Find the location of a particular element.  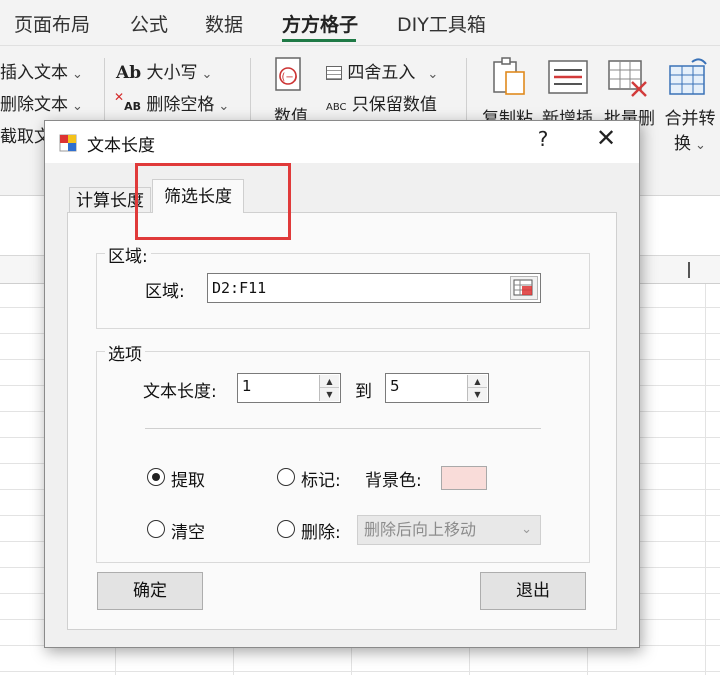

dialog-title: 文本长度 is located at coordinates (121, 146).